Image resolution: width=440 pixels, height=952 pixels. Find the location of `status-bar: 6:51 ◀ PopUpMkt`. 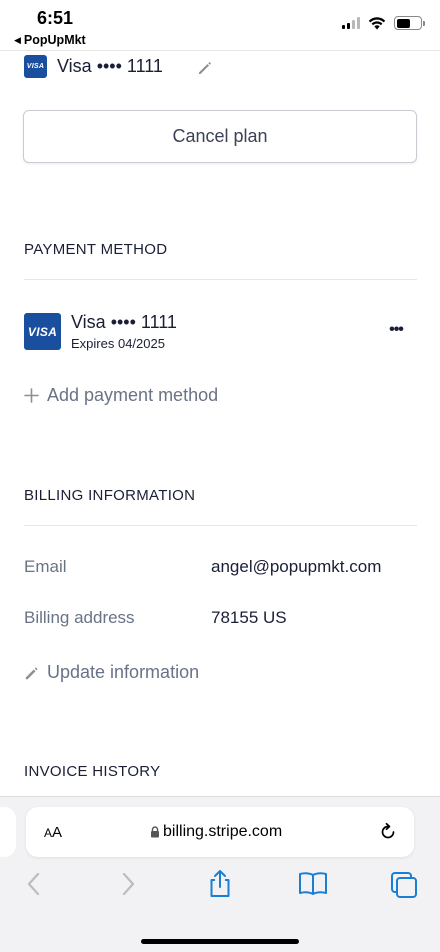

status-bar: 6:51 ◀ PopUpMkt is located at coordinates (220, 25).